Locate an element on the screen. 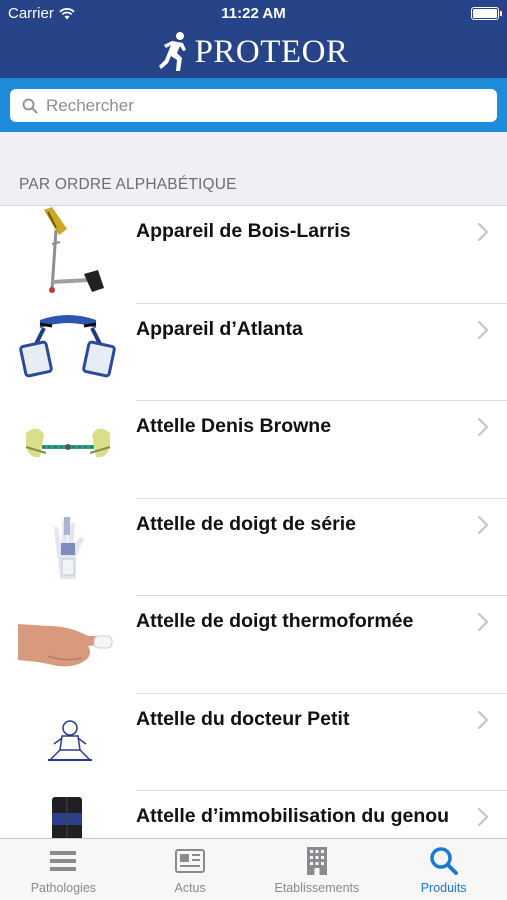  search-field is located at coordinates (253, 105).